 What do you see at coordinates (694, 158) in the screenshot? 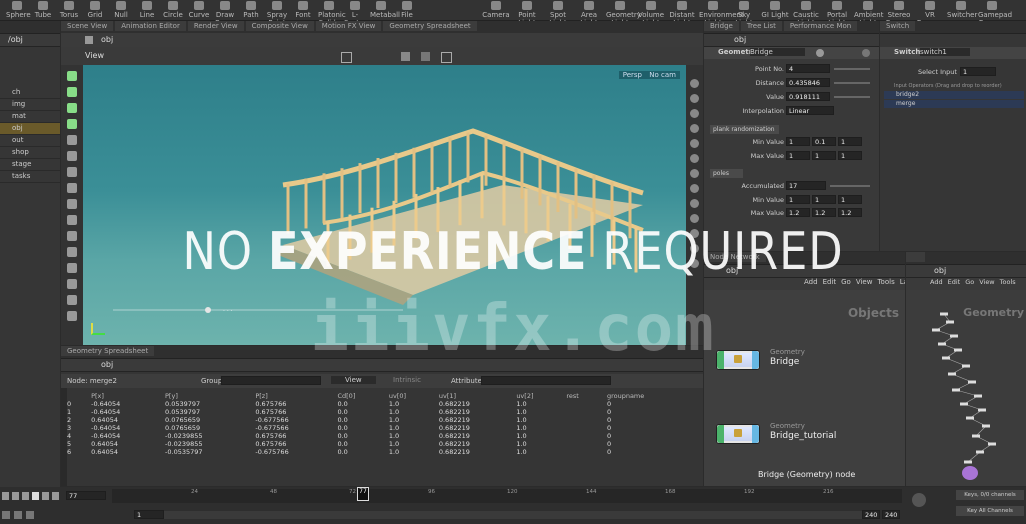
I see `normals-icon` at bounding box center [694, 158].